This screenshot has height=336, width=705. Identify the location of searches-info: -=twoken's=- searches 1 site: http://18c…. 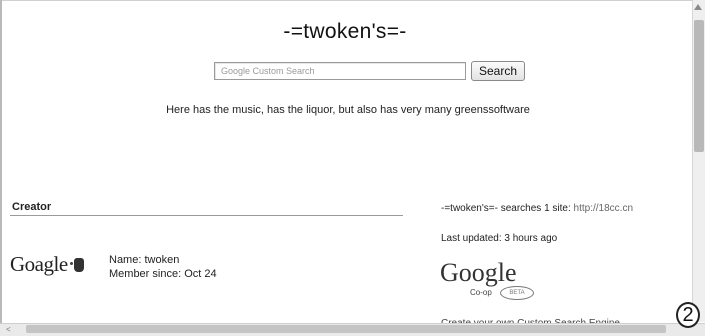
(537, 208).